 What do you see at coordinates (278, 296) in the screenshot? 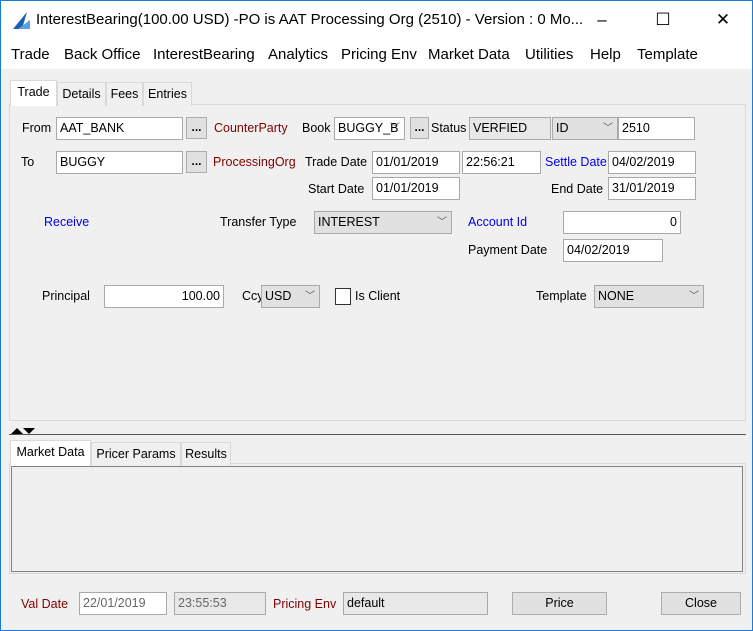
I see `ccy-value: USD` at bounding box center [278, 296].